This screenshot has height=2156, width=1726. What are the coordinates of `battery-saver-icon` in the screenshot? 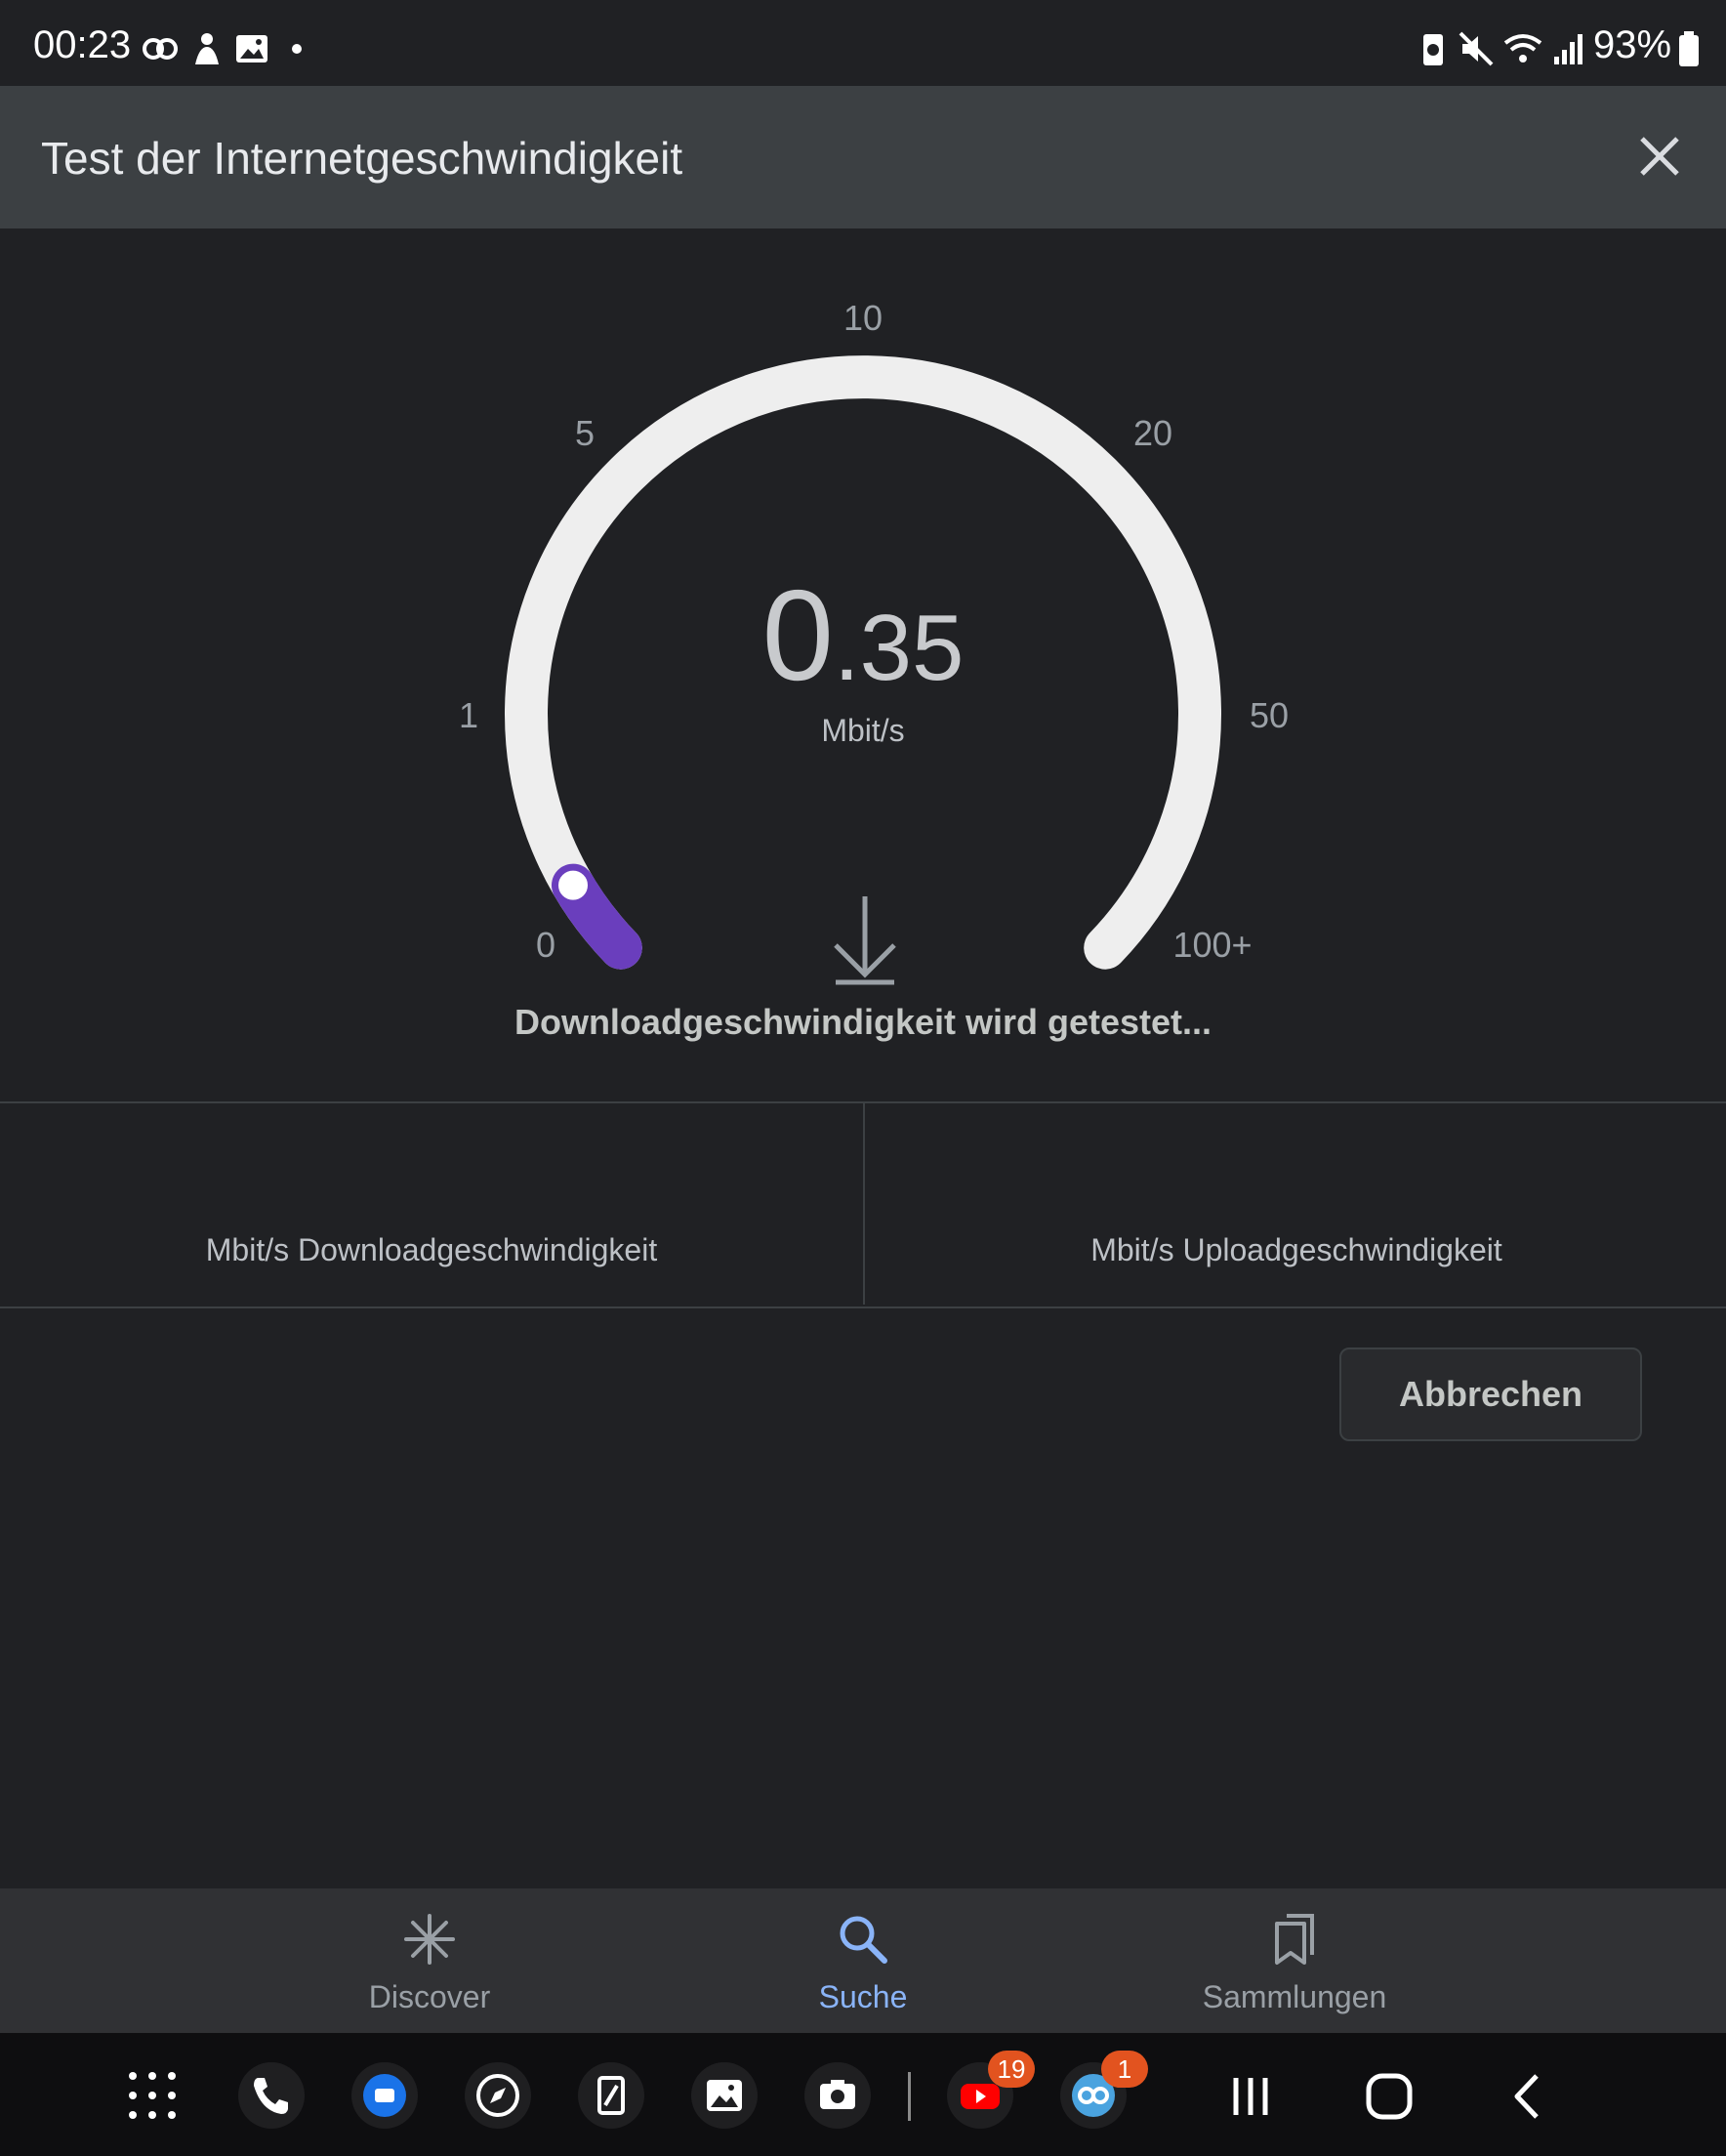 It's located at (1433, 50).